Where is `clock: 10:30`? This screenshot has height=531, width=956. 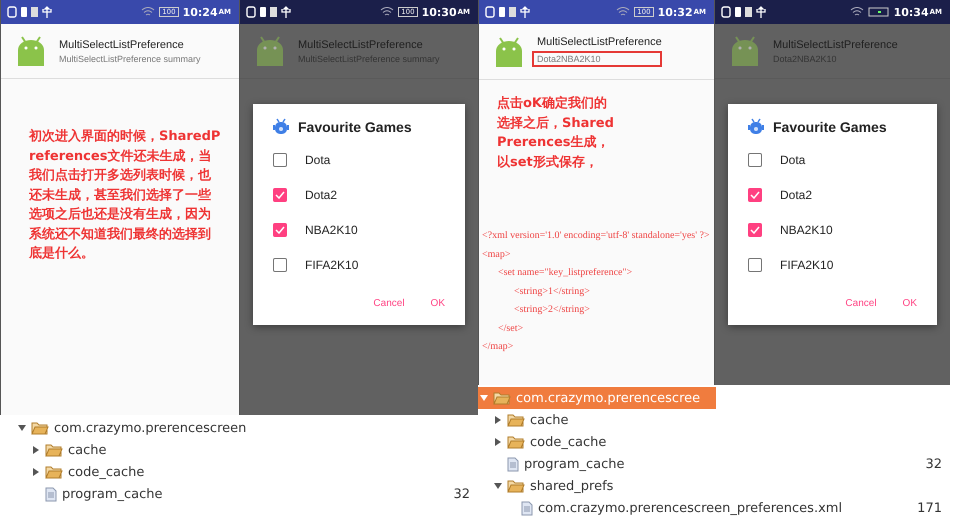 clock: 10:30 is located at coordinates (439, 12).